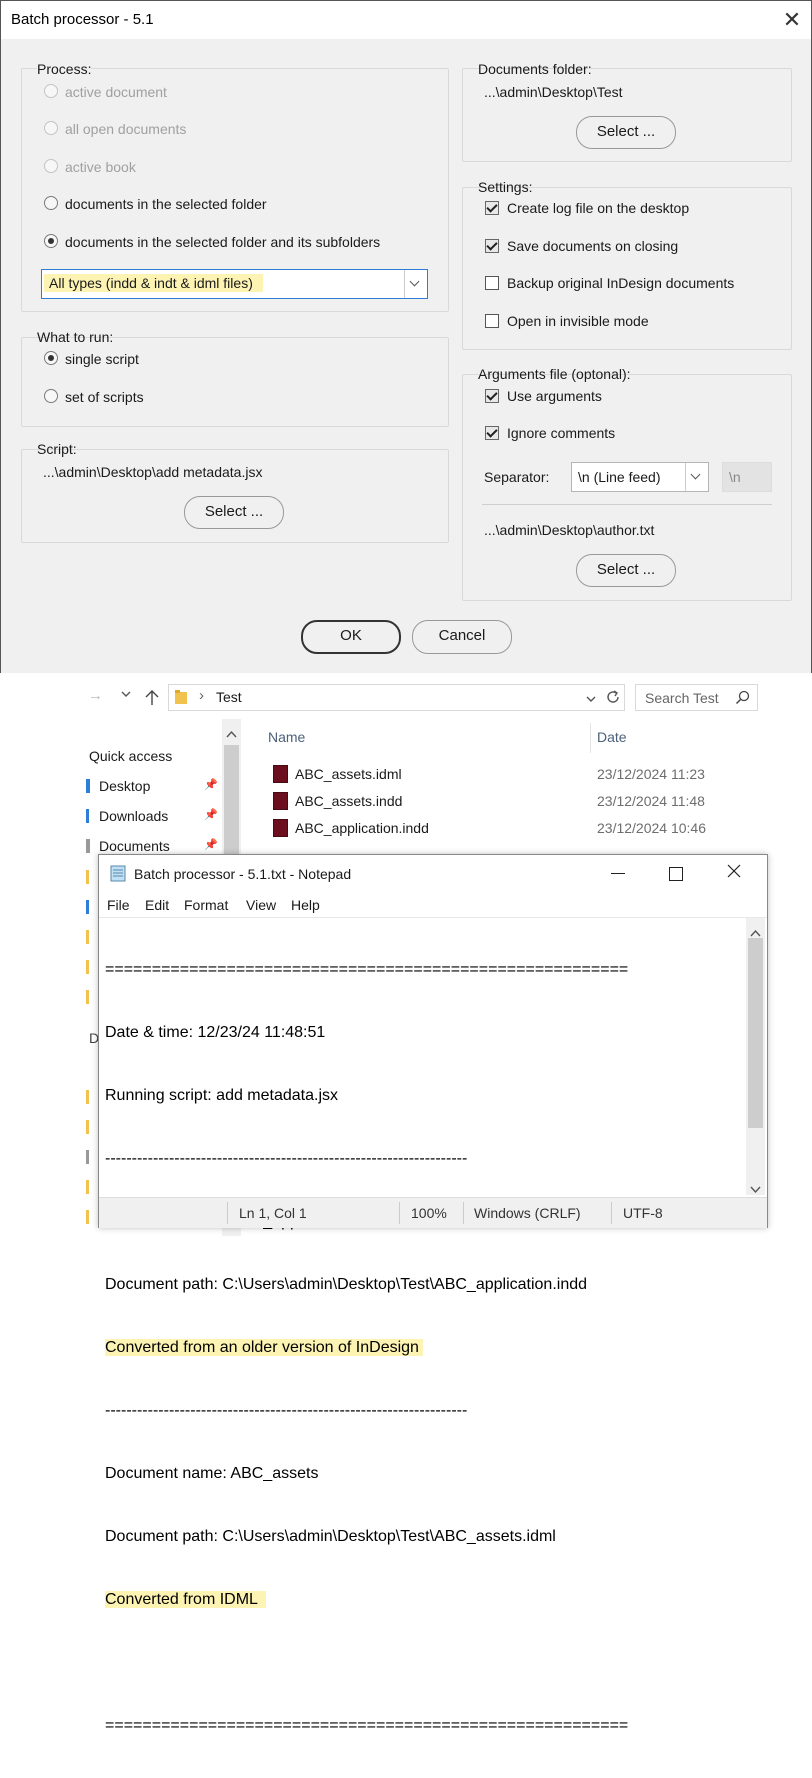  I want to click on separator-preview-field: \n, so click(747, 477).